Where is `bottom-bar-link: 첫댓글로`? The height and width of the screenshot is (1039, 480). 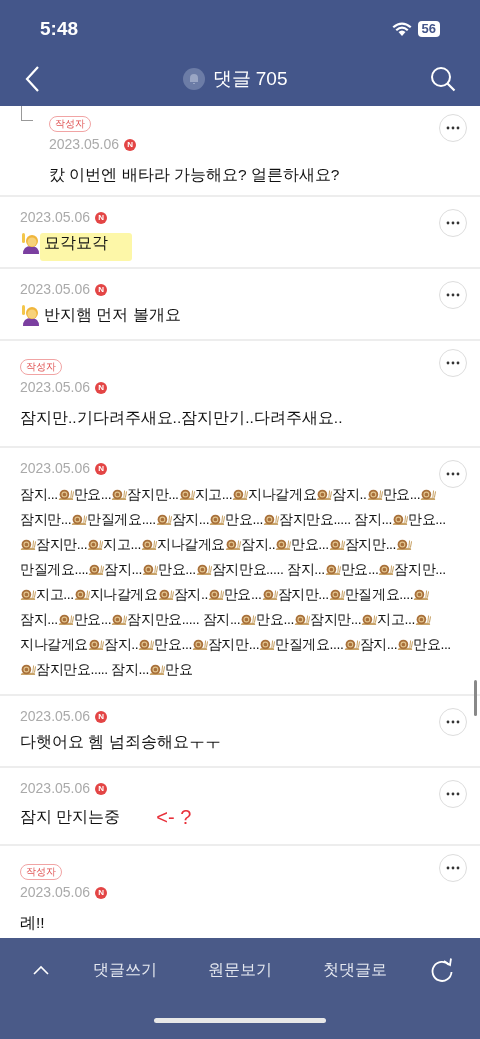
bottom-bar-link: 첫댓글로 is located at coordinates (355, 970).